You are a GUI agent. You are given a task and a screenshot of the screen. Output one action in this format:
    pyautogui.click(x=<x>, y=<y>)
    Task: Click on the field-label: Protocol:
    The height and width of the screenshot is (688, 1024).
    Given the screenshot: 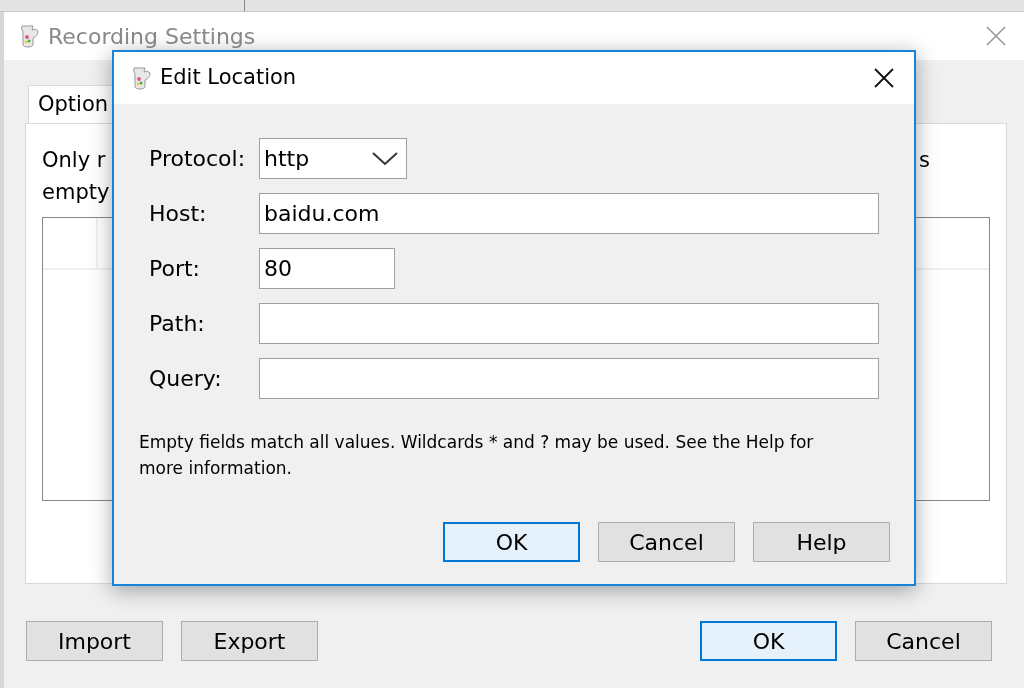 What is the action you would take?
    pyautogui.click(x=198, y=159)
    